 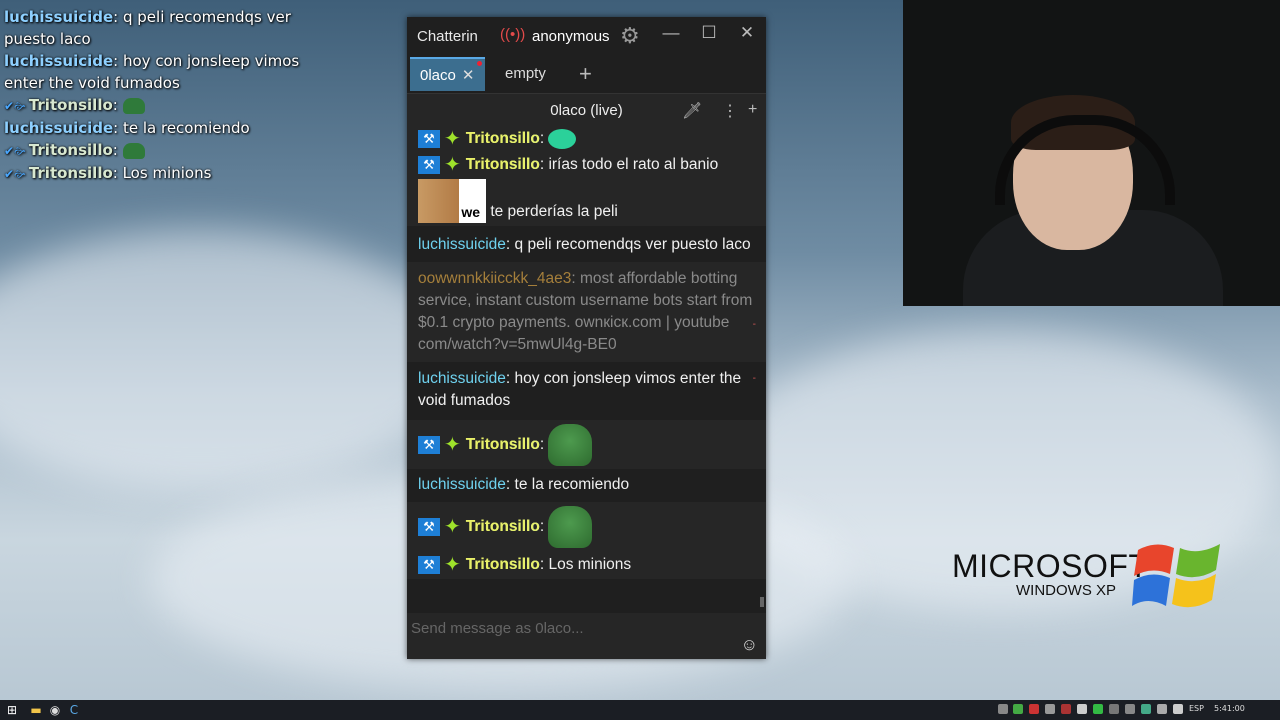 What do you see at coordinates (586, 636) in the screenshot?
I see `message-input-area: Send message as 0laco... ☺` at bounding box center [586, 636].